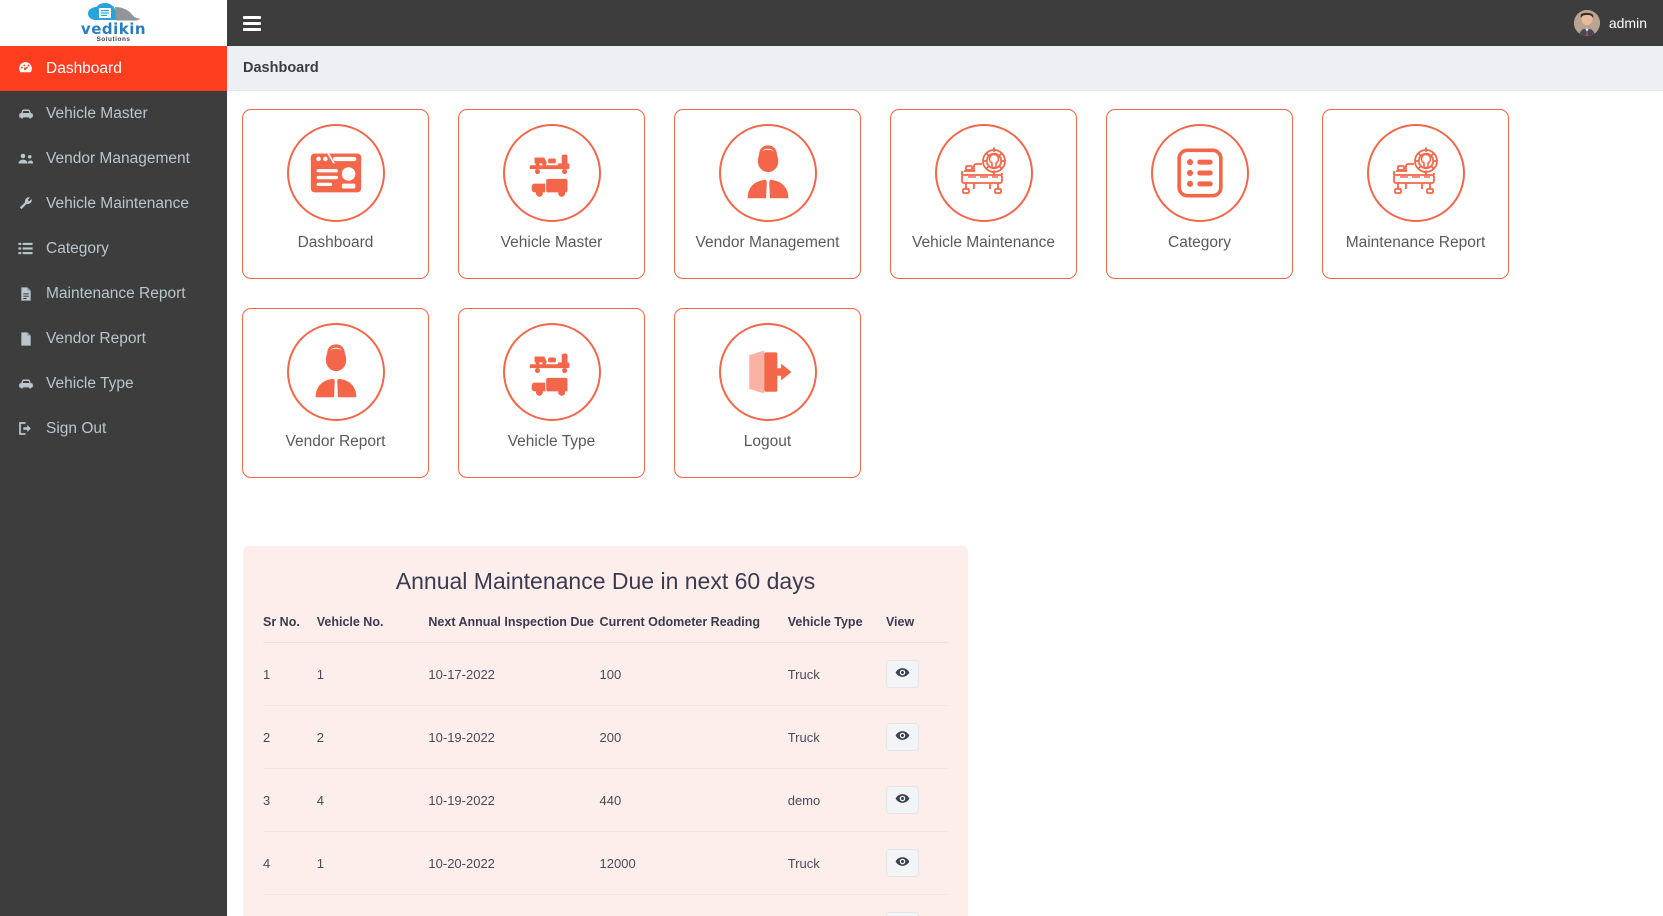  What do you see at coordinates (836, 800) in the screenshot?
I see `cell-vehicle-type: demo` at bounding box center [836, 800].